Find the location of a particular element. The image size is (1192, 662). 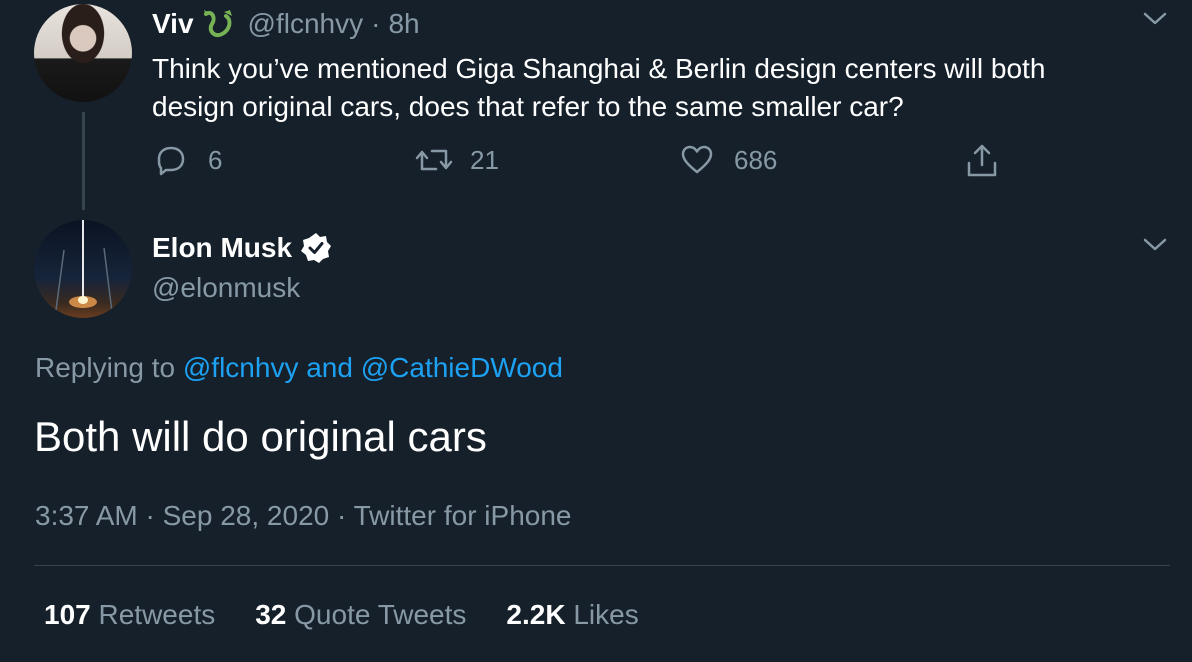

replying-to-line: Replying to @flcnhvy and @CathieDWood is located at coordinates (299, 368).